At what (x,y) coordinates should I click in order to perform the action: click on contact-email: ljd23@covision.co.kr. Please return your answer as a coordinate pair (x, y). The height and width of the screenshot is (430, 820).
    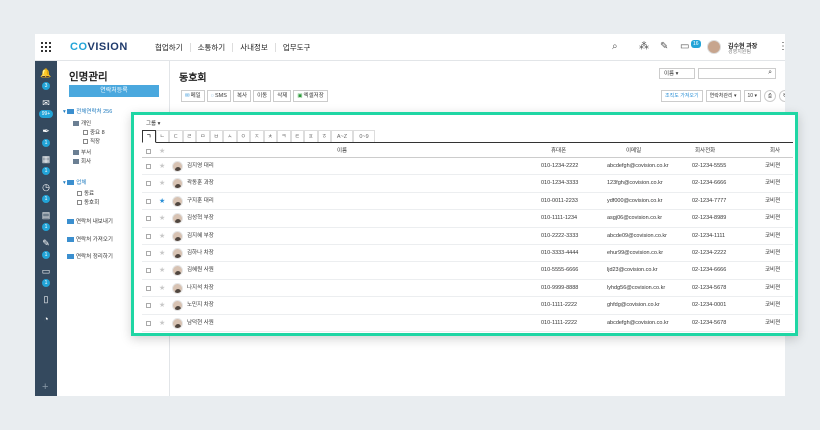
    Looking at the image, I should click on (632, 270).